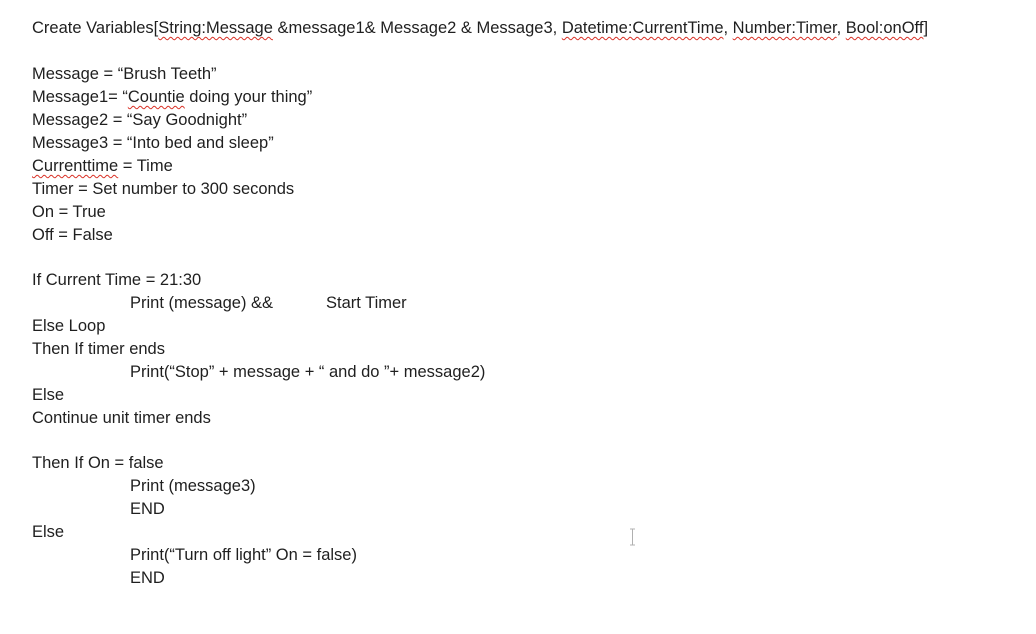 The image size is (1036, 634). I want to click on on-assignment-line: On = True, so click(69, 212).